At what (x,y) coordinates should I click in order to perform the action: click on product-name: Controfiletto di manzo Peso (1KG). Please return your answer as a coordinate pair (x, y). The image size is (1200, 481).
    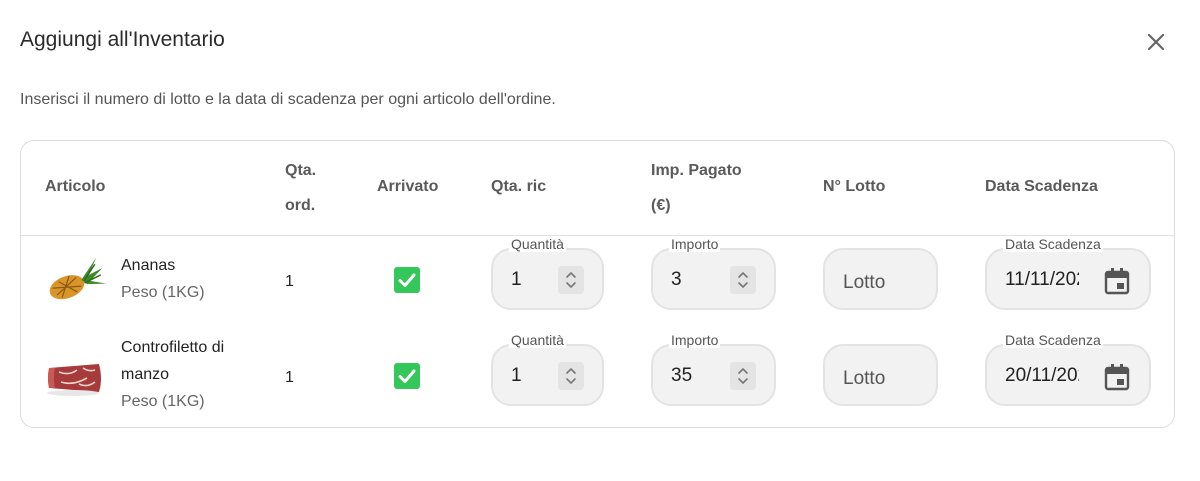
    Looking at the image, I should click on (186, 374).